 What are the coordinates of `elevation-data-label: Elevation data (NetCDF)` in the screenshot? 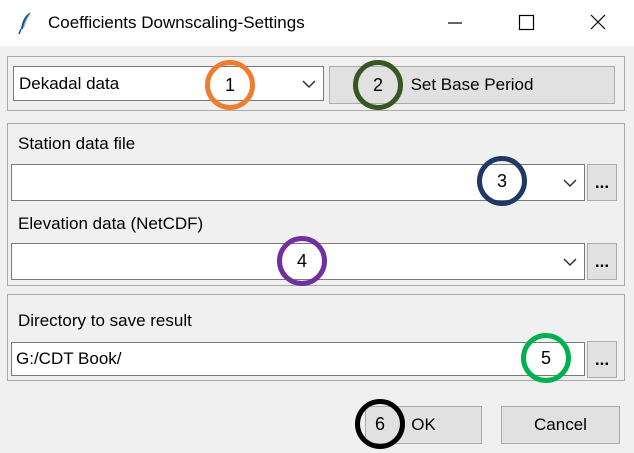 It's located at (111, 223).